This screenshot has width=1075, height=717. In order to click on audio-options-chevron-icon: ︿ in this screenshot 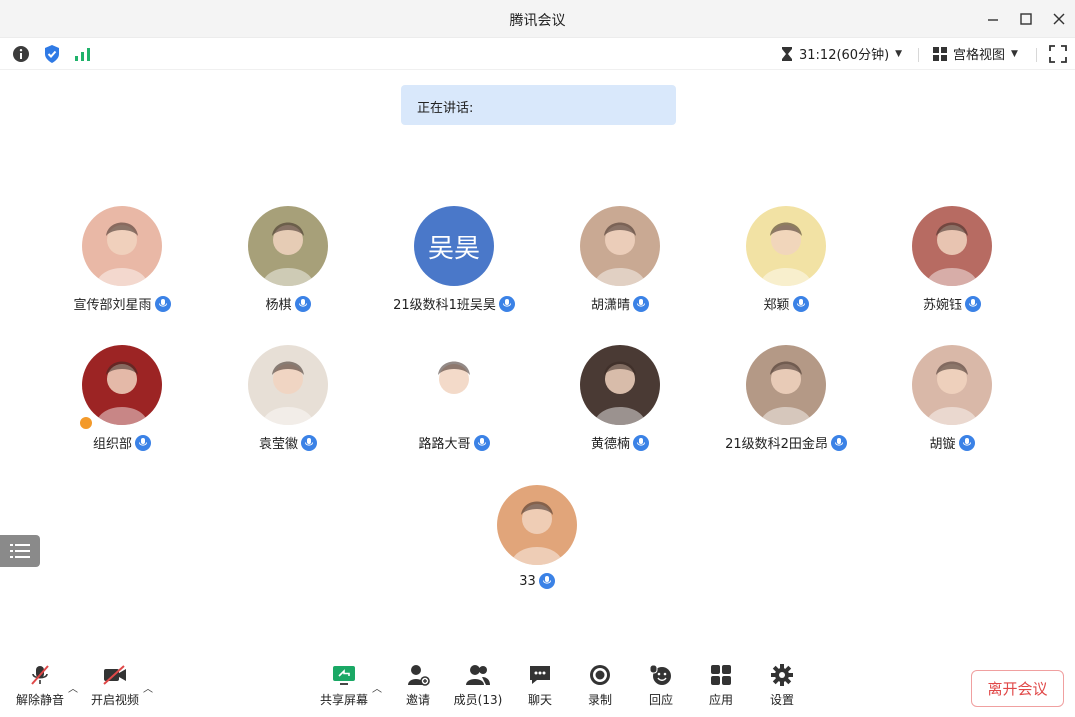, I will do `click(73, 687)`.